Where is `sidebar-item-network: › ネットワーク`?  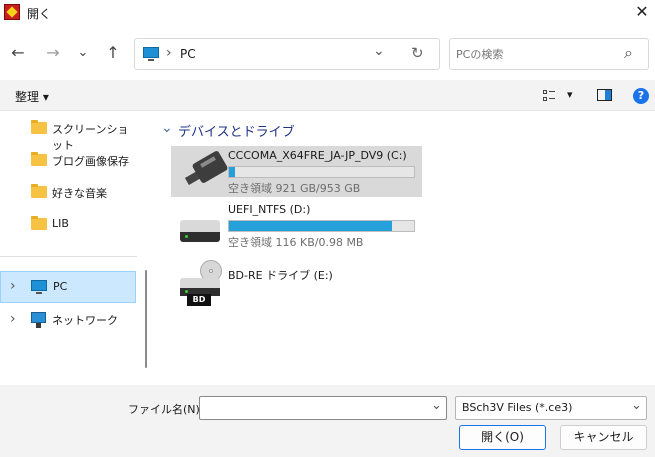 sidebar-item-network: › ネットワーク is located at coordinates (68, 320).